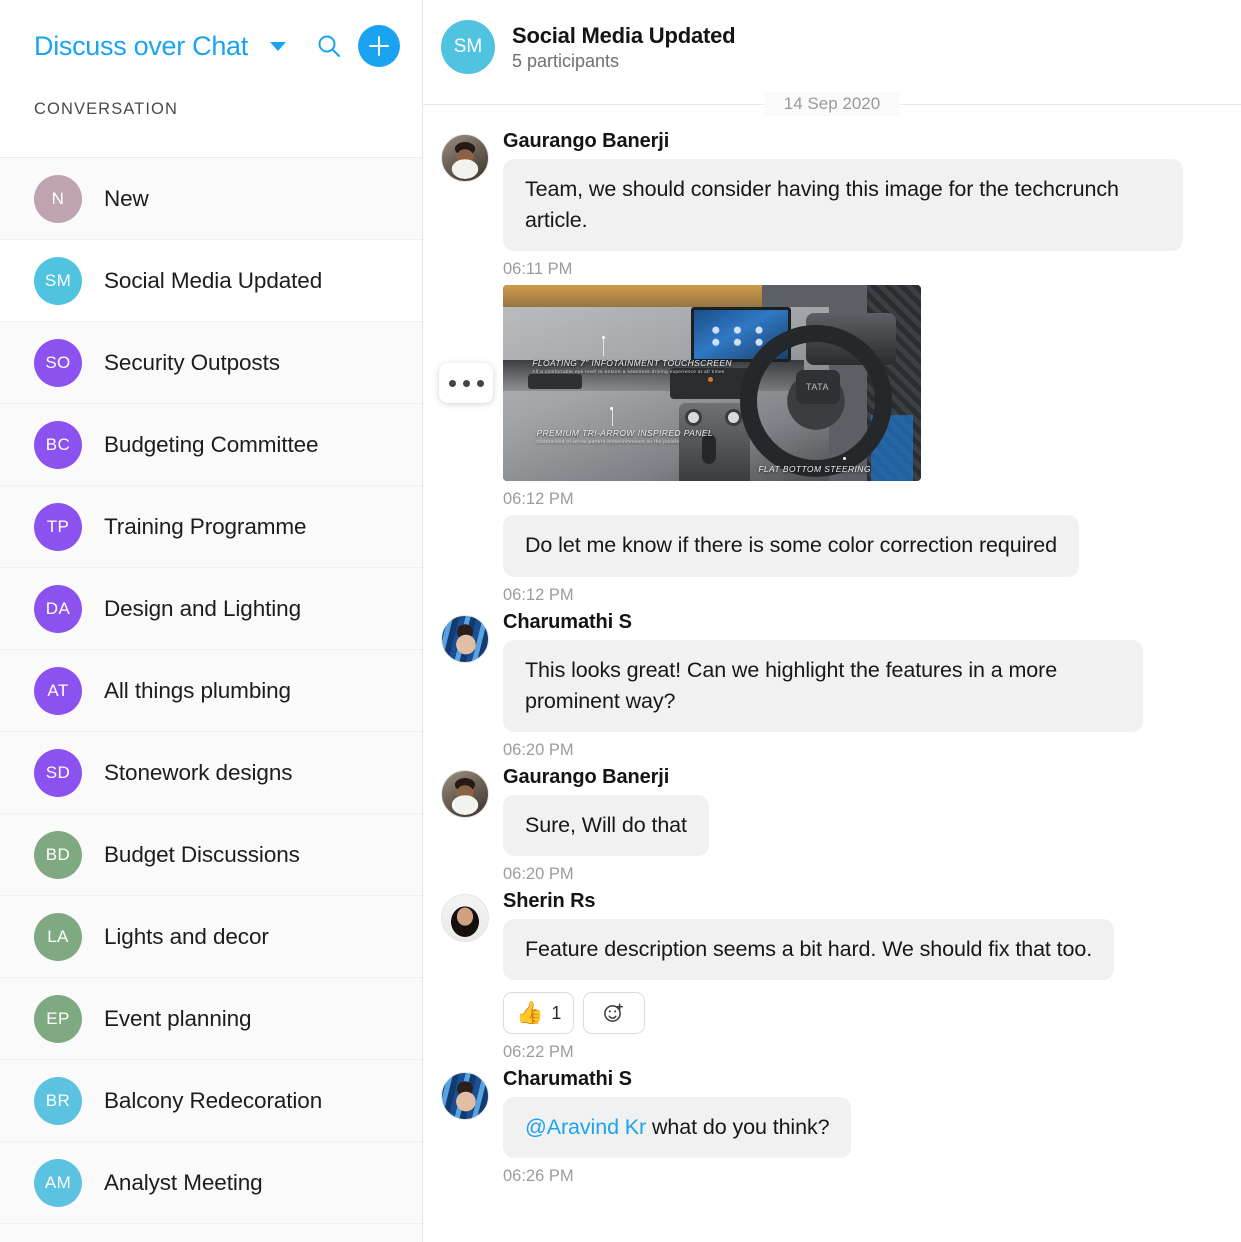 The image size is (1241, 1242). I want to click on sidebar-item-label: All things plumbing, so click(197, 690).